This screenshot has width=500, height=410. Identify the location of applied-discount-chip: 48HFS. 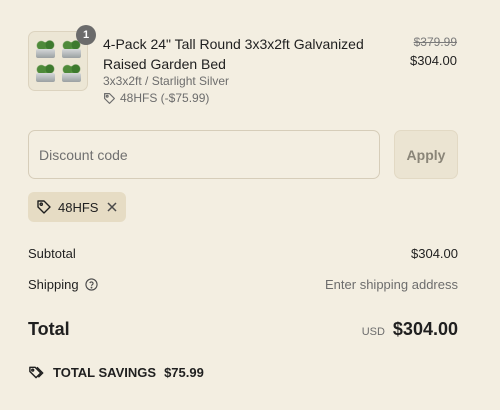
(77, 207).